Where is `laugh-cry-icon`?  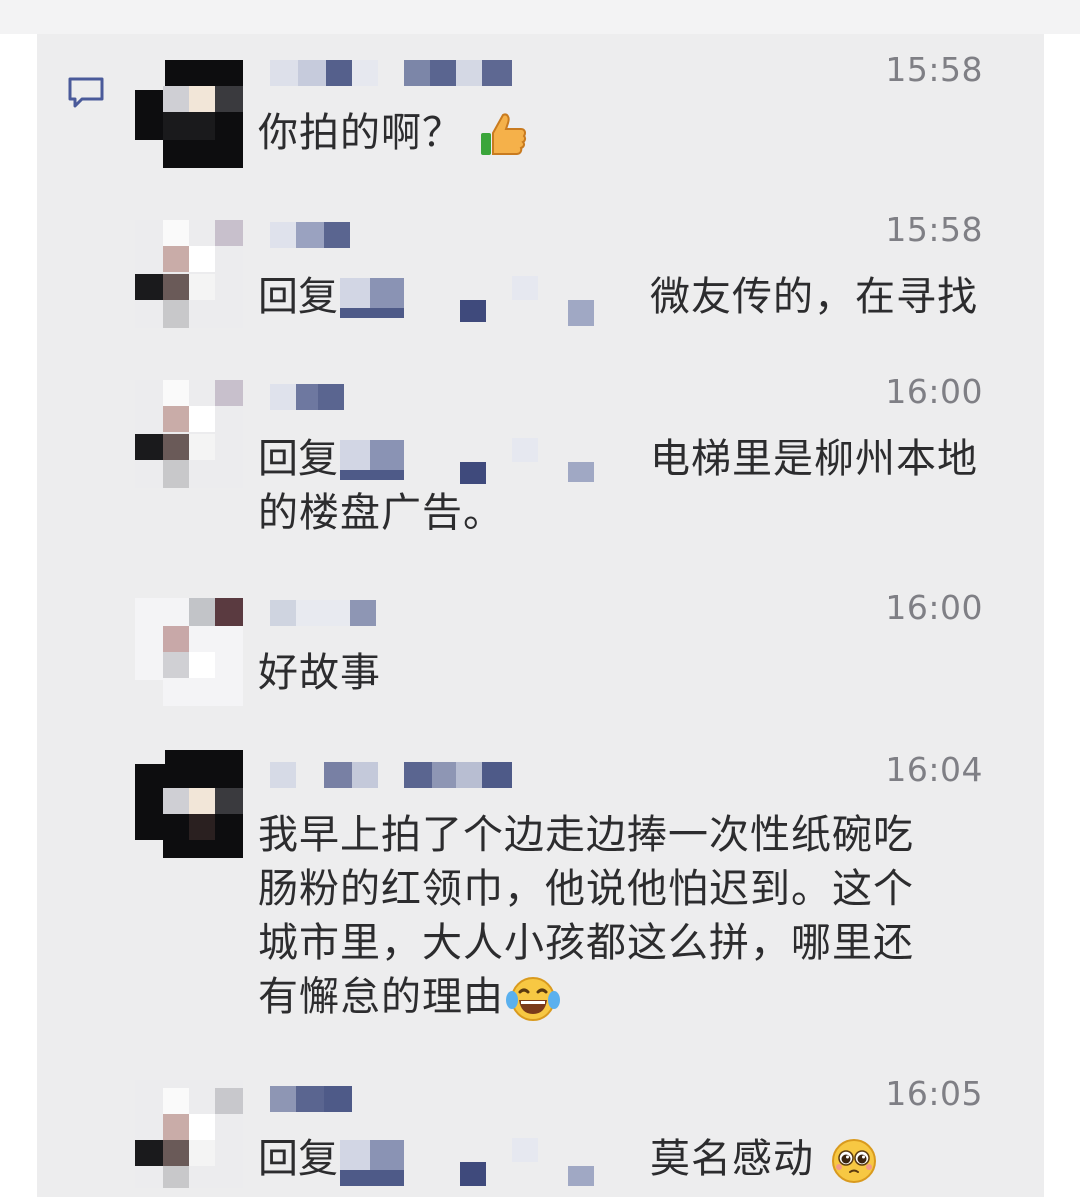
laugh-cry-icon is located at coordinates (533, 999).